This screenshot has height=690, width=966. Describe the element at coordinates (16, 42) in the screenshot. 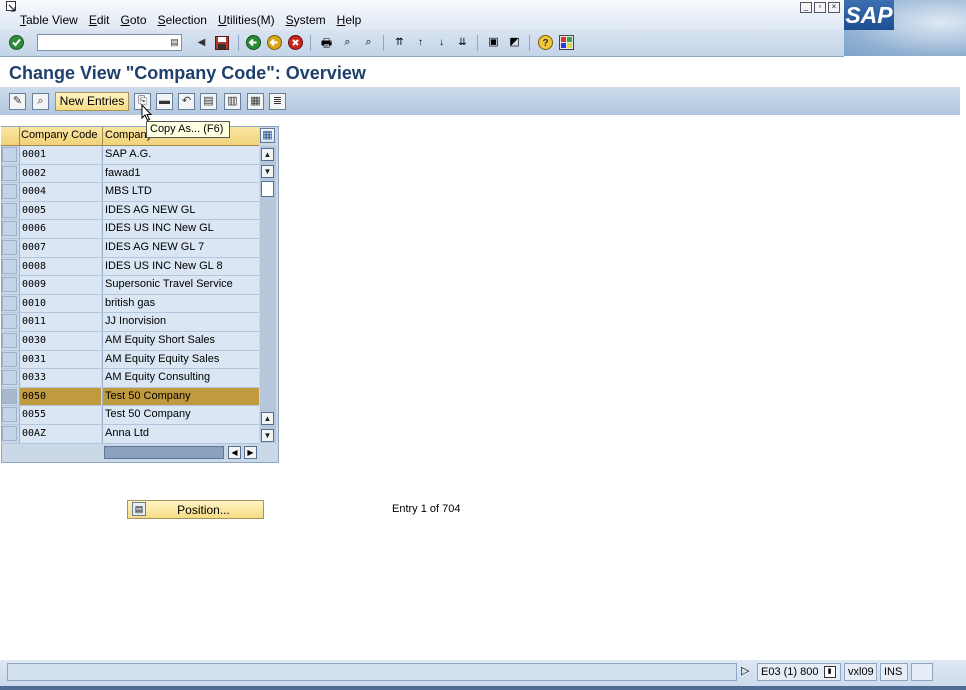

I see `enter-icon` at that location.